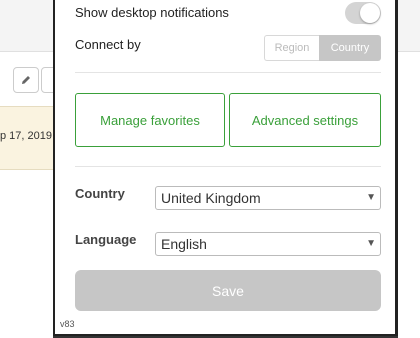 The width and height of the screenshot is (420, 338). I want to click on country-select: United Kingdom ▼, so click(268, 198).